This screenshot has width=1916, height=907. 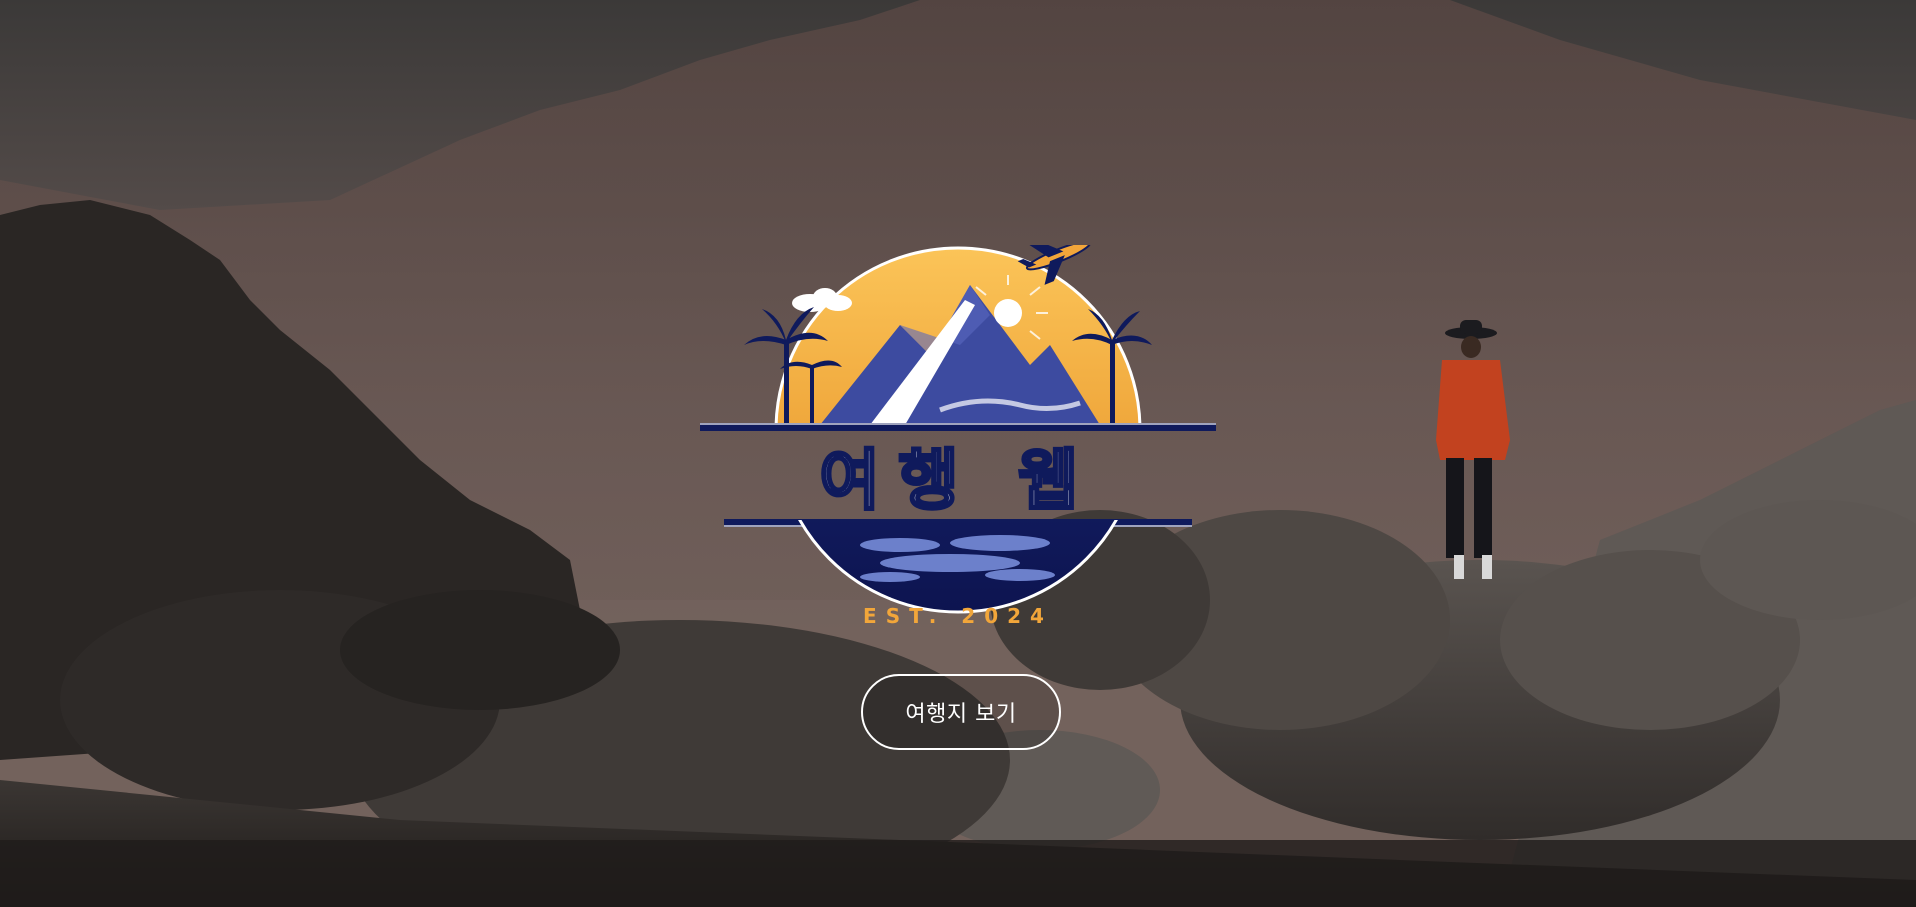 What do you see at coordinates (961, 712) in the screenshot?
I see `view-destinations-button: 여행지 보기` at bounding box center [961, 712].